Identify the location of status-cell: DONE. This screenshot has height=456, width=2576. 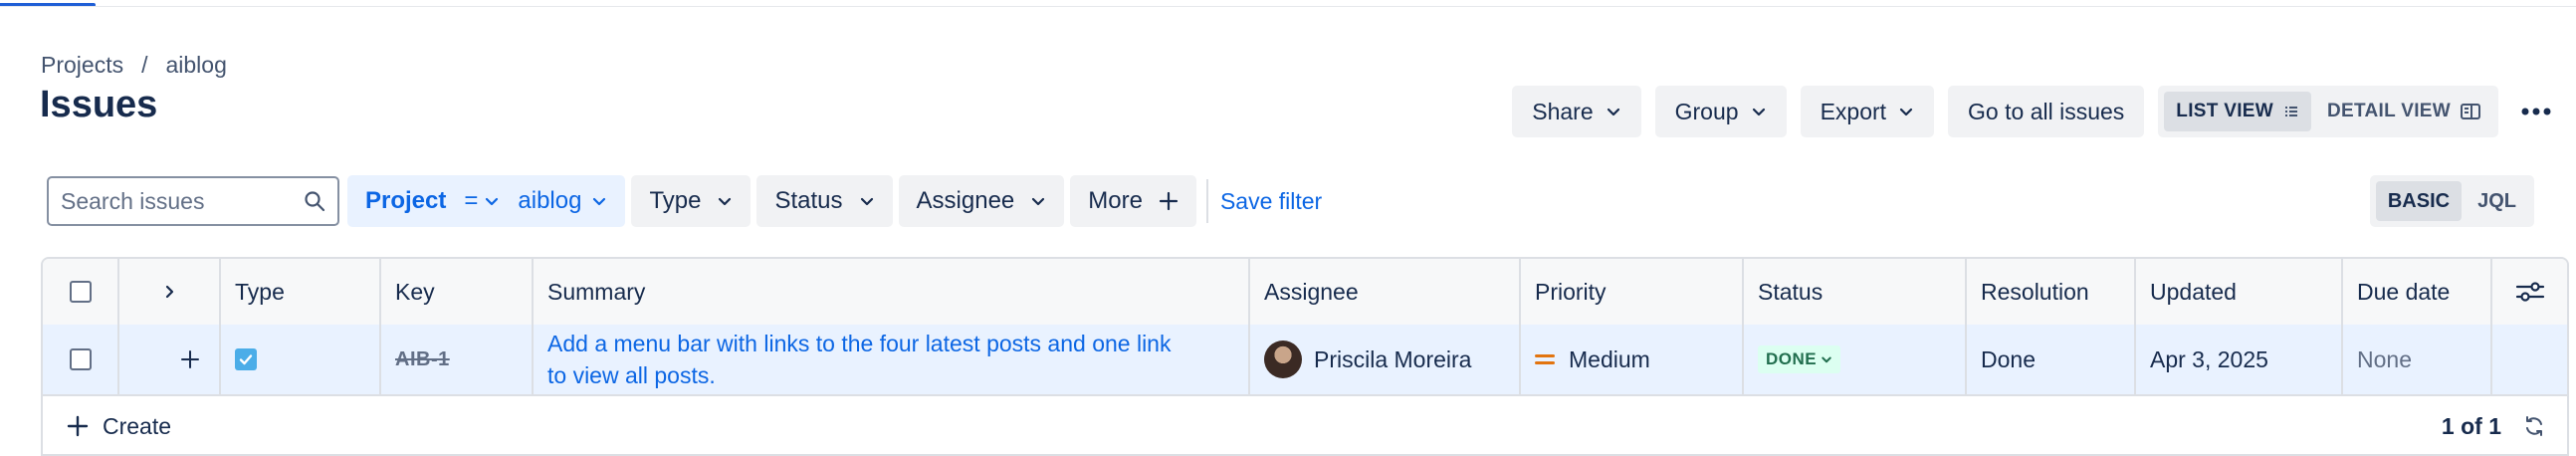
(1855, 359).